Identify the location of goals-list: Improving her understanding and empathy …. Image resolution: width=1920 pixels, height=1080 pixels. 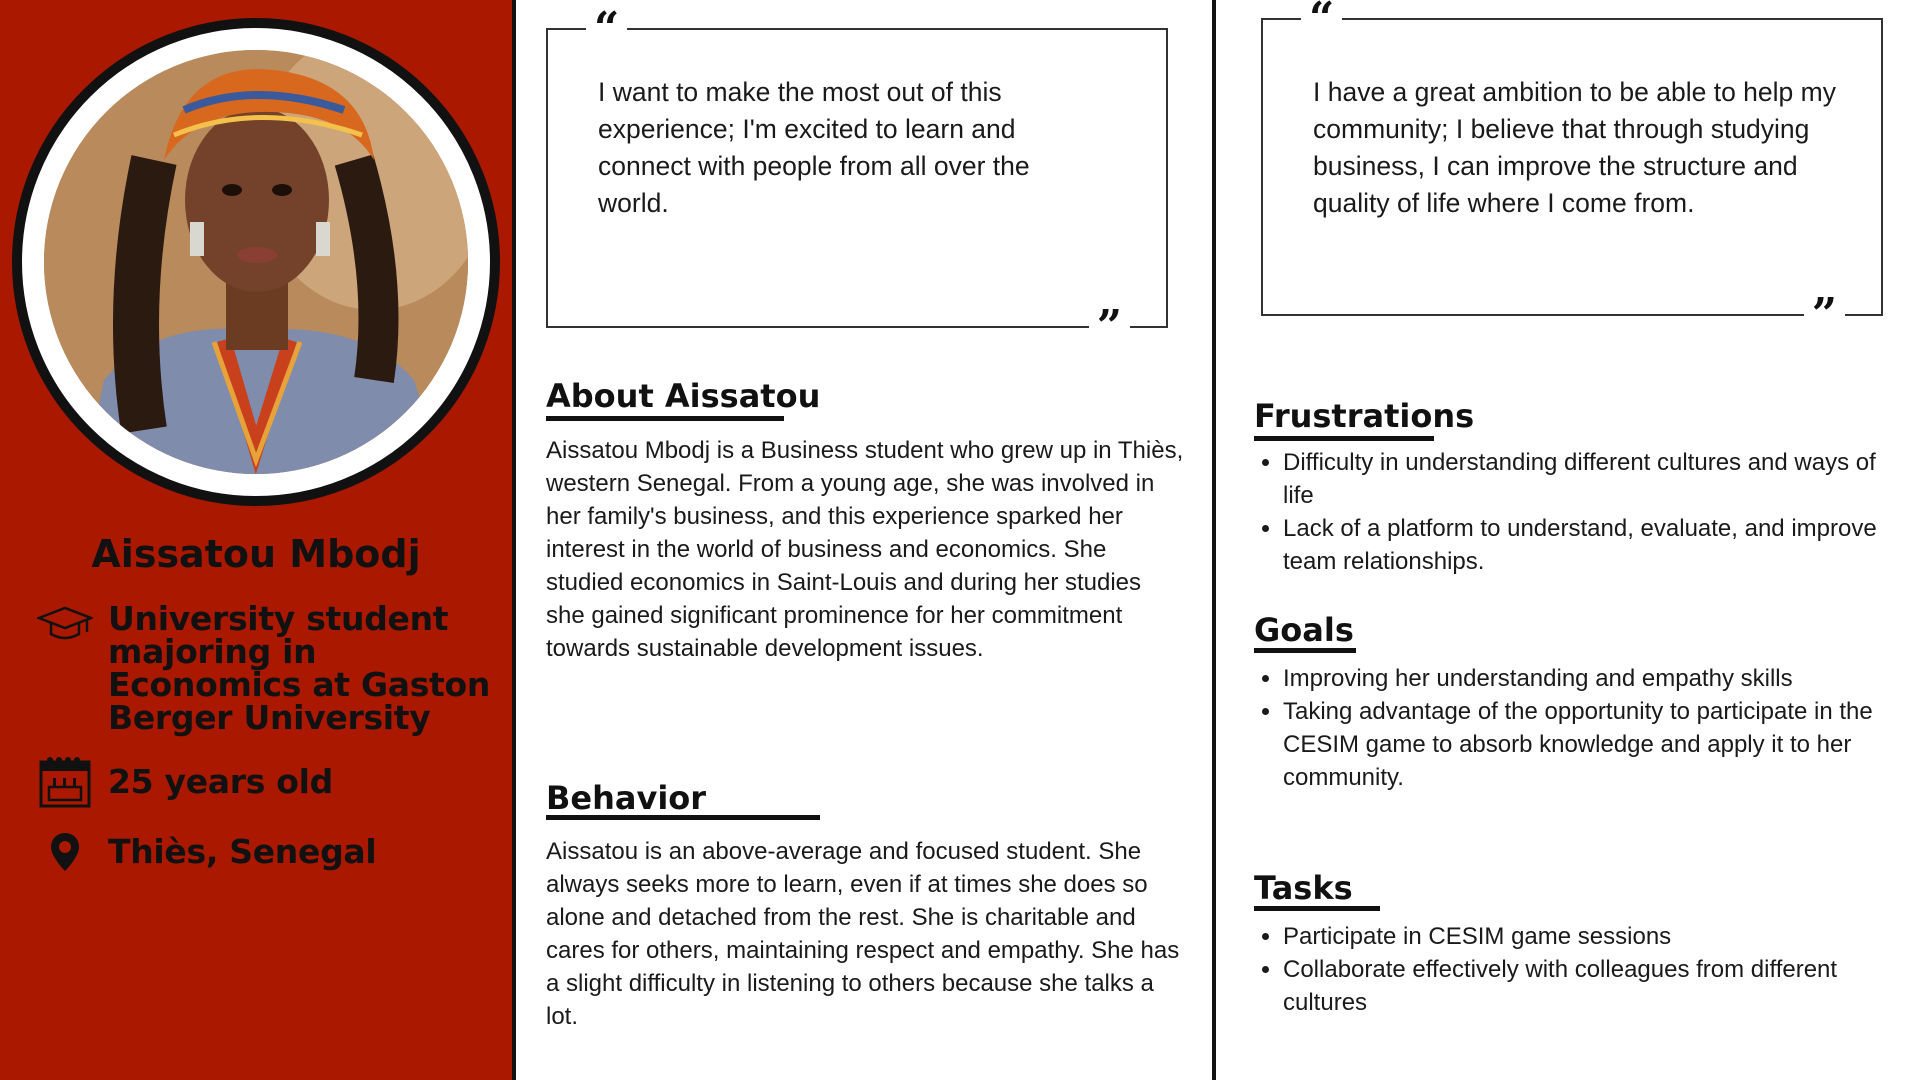
(1587, 728).